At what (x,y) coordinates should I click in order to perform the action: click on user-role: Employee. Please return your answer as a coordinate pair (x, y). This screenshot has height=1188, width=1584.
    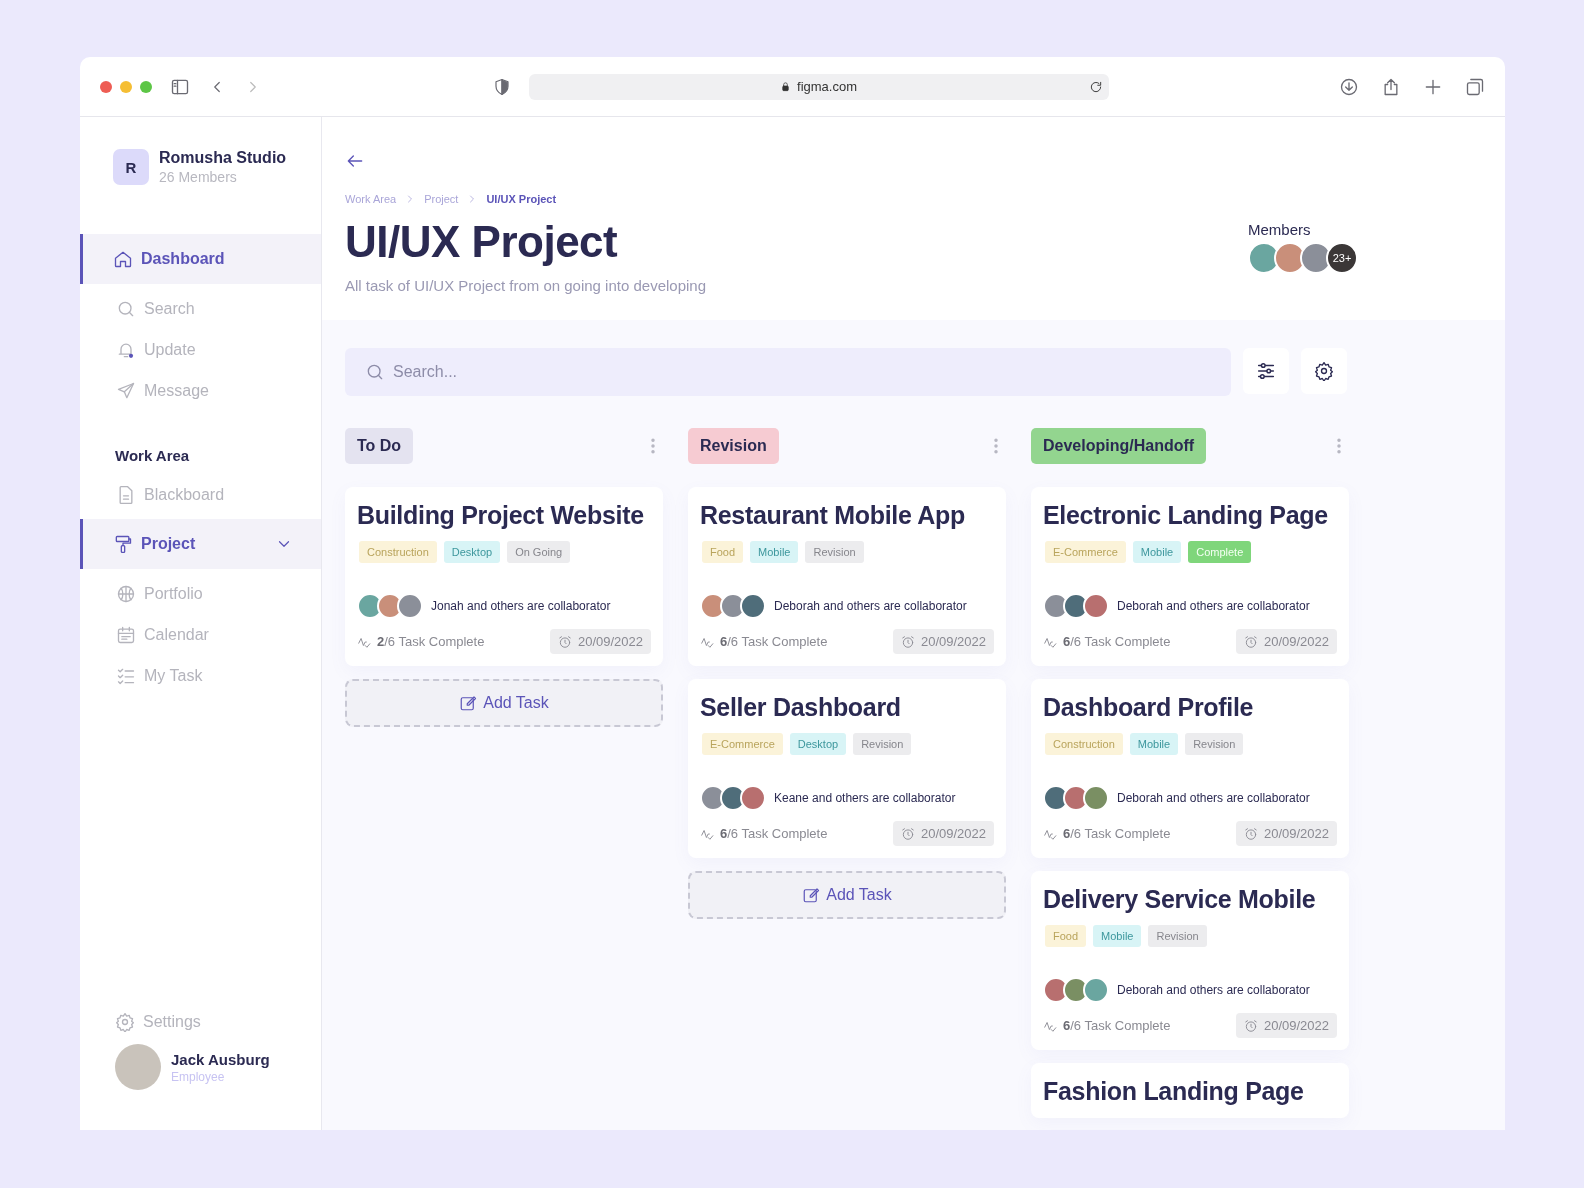
    Looking at the image, I should click on (198, 1076).